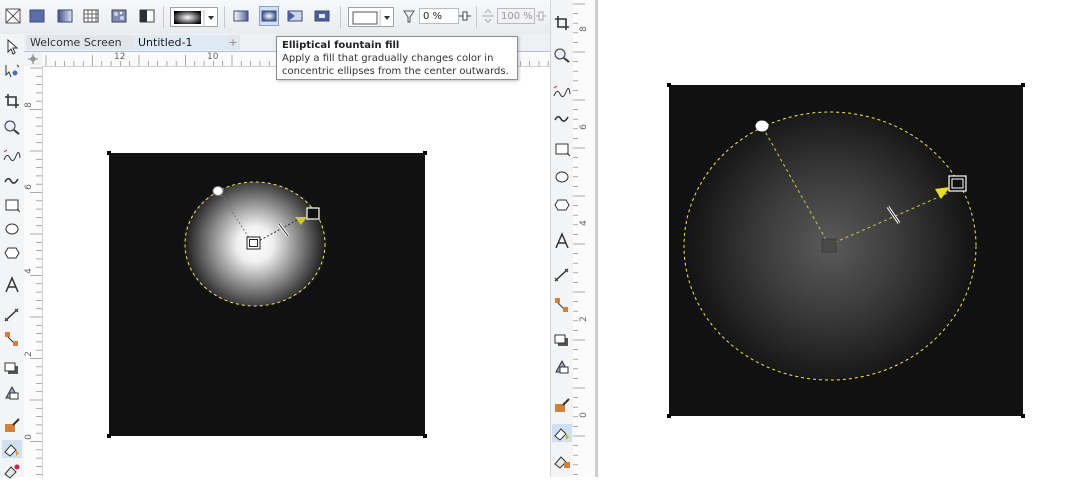  I want to click on tool-docker, so click(561, 238).